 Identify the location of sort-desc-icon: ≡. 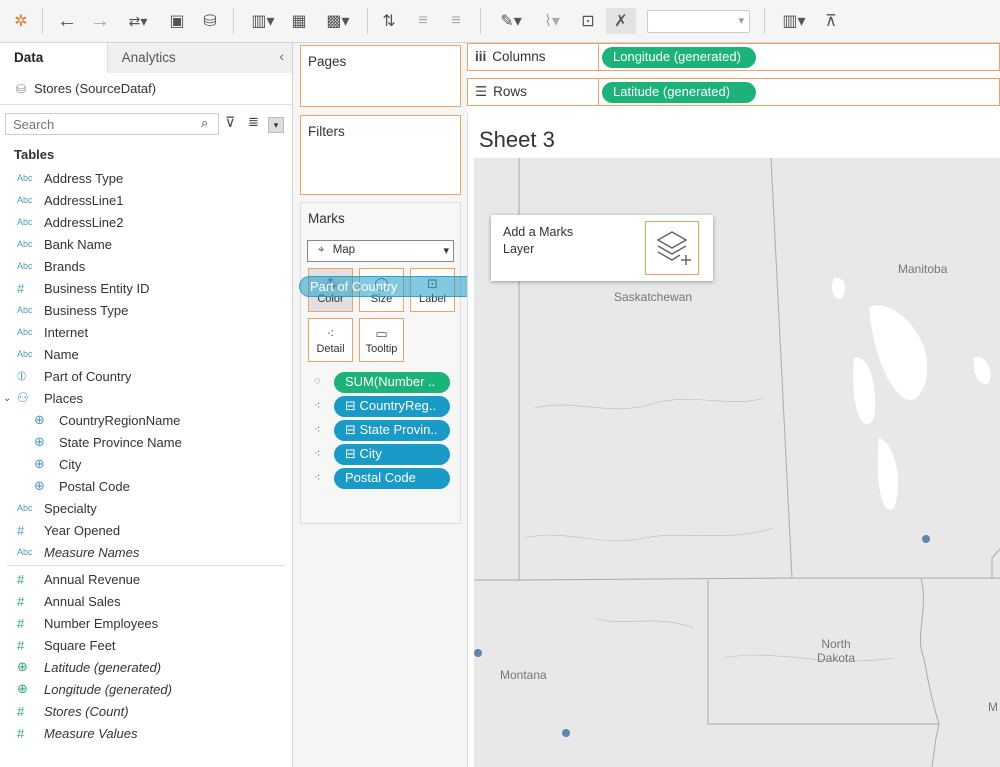
(456, 21).